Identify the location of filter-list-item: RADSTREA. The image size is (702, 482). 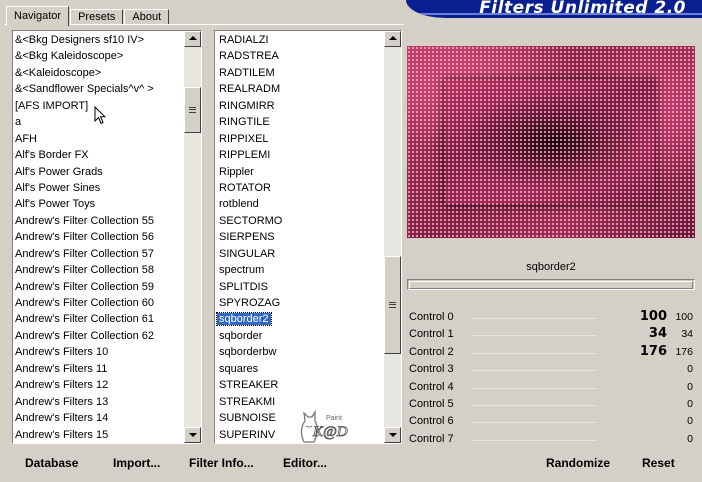
(300, 56).